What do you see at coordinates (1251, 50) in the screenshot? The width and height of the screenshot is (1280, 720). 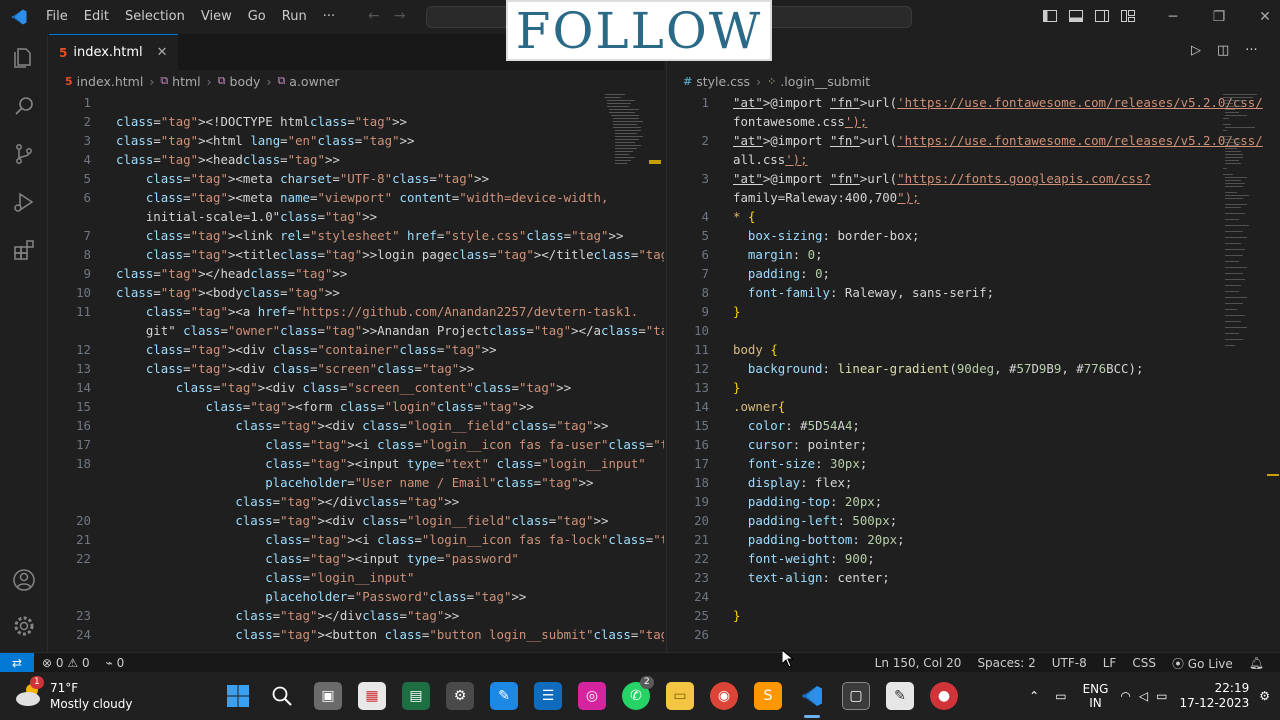 I see `more-actions-icon: ···` at bounding box center [1251, 50].